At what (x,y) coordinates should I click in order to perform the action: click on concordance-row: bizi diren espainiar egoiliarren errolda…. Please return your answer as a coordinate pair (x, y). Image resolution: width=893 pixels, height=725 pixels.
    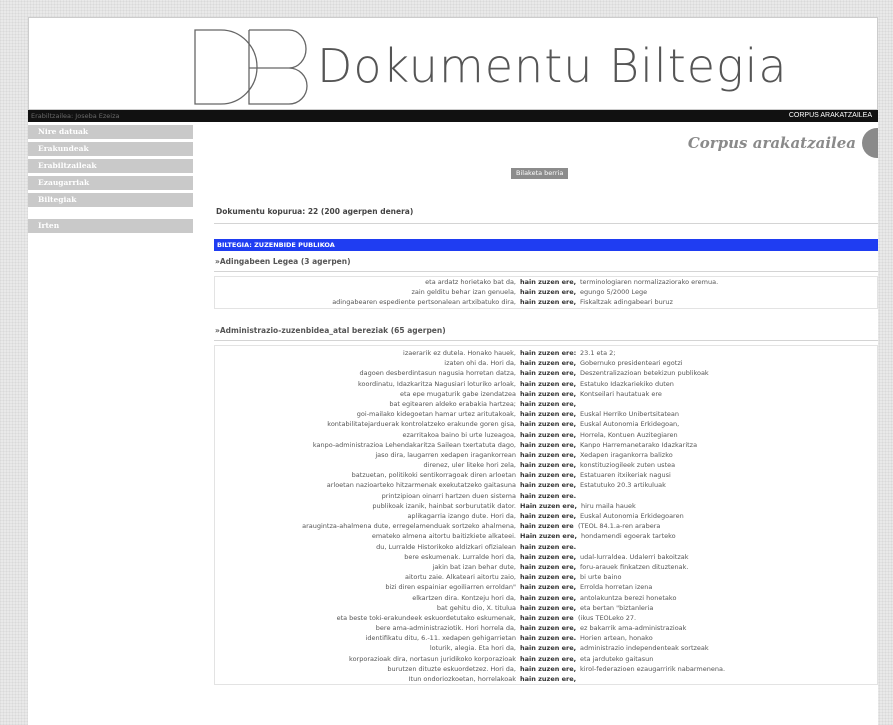
    Looking at the image, I should click on (546, 587).